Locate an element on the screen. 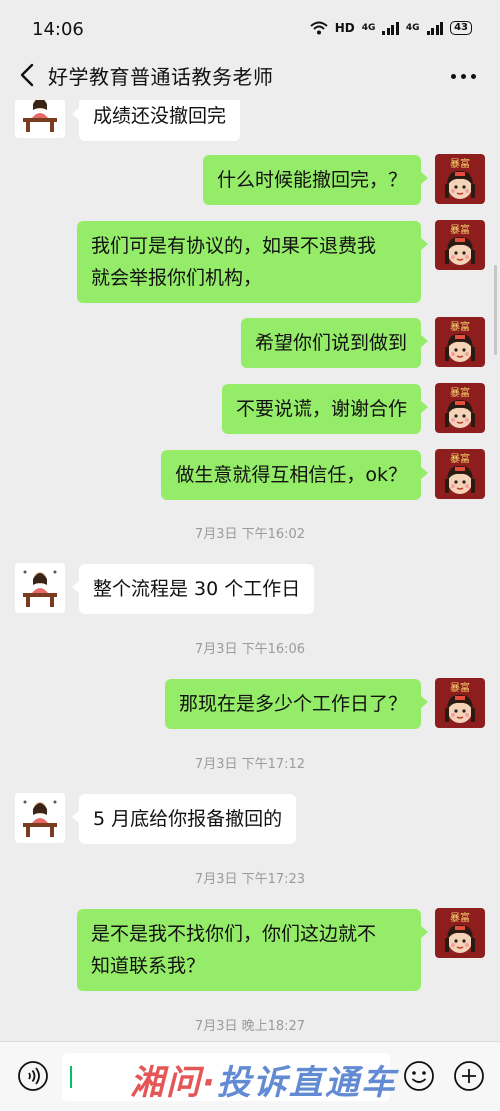 The image size is (500, 1111). network-label-1: 4G is located at coordinates (368, 28).